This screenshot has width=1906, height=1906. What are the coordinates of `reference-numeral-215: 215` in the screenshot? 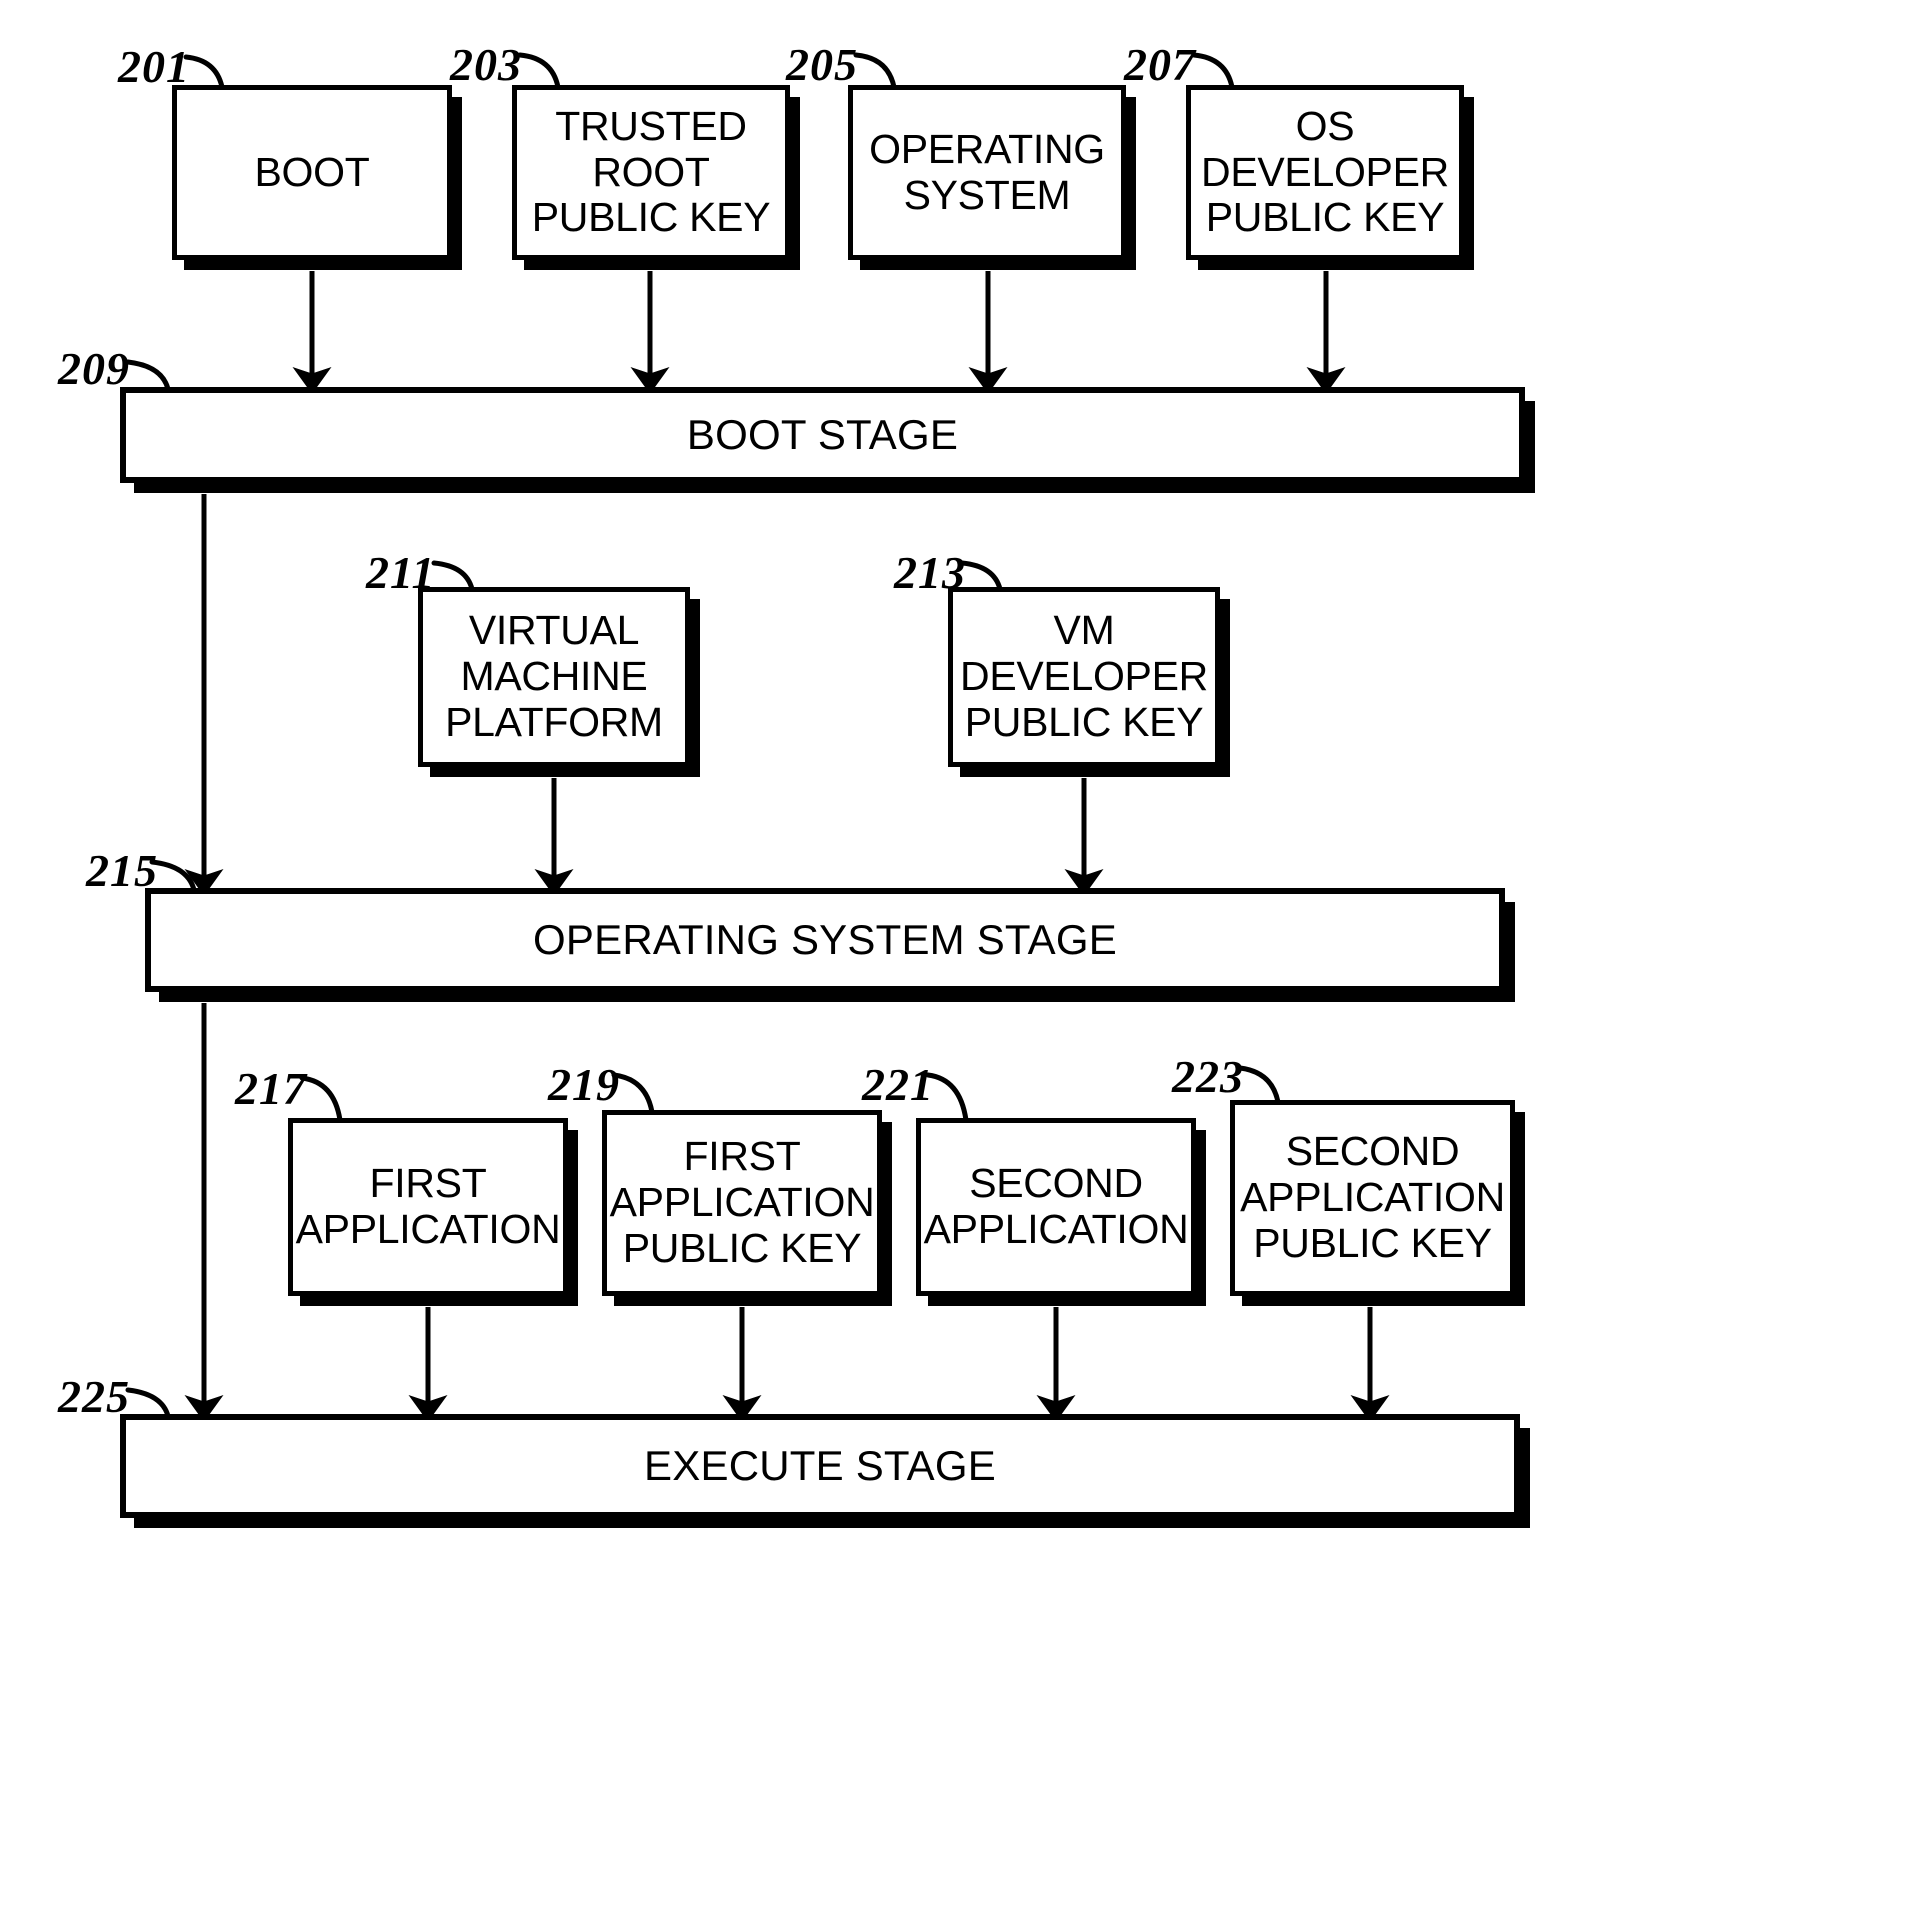 It's located at (122, 870).